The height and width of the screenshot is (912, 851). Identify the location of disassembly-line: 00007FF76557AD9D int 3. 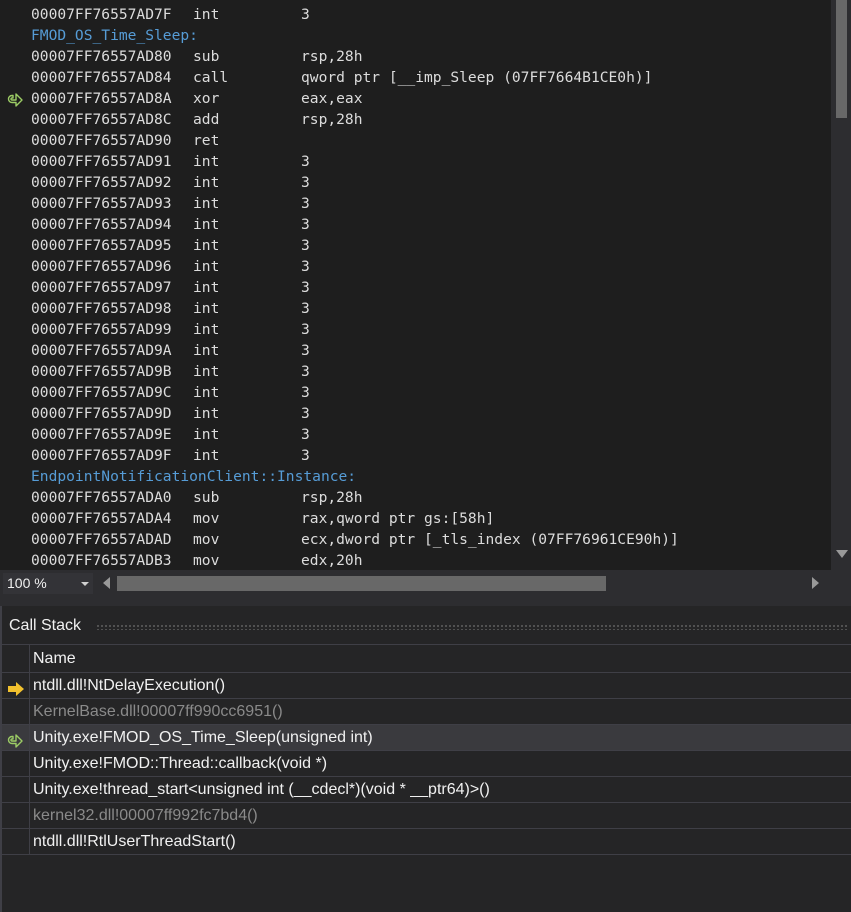
(430, 413).